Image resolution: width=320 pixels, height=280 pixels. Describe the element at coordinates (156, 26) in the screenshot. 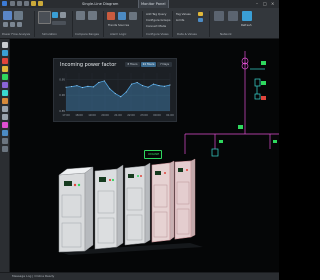

I see `connect-mode-command: Connect Mode` at that location.